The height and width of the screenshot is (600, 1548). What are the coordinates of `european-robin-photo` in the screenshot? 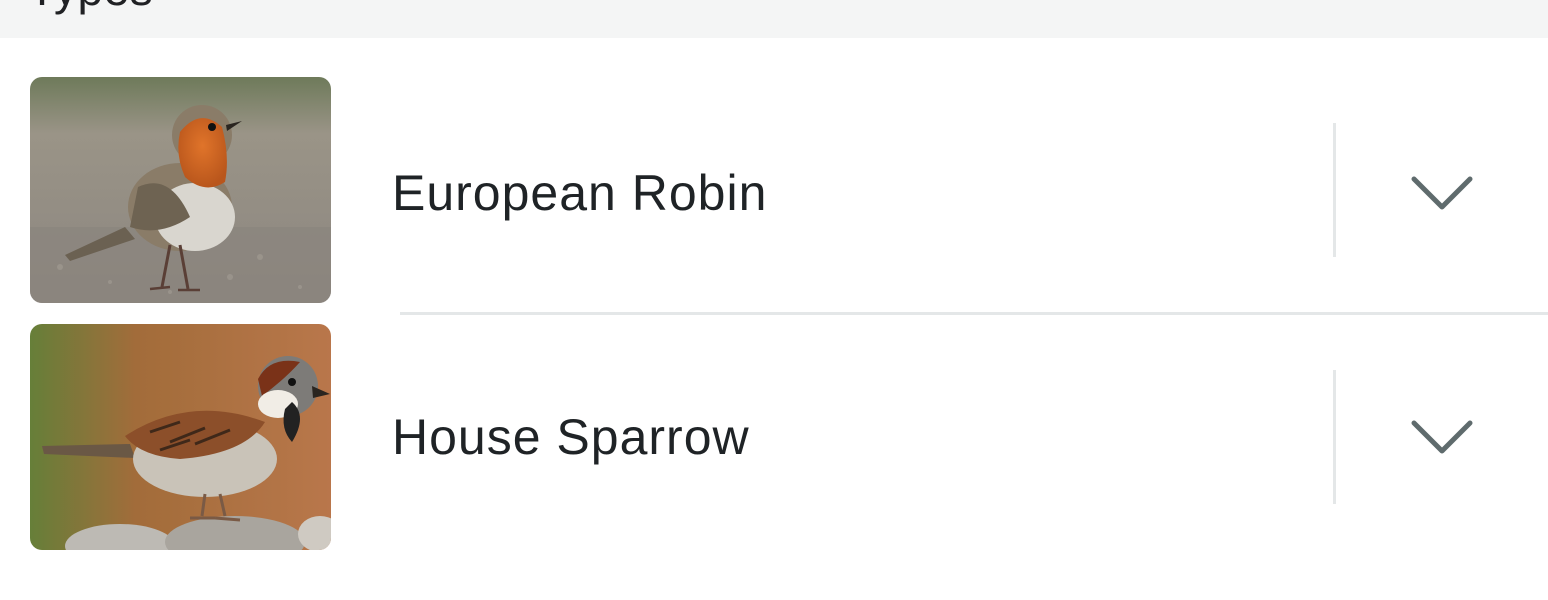 It's located at (180, 190).